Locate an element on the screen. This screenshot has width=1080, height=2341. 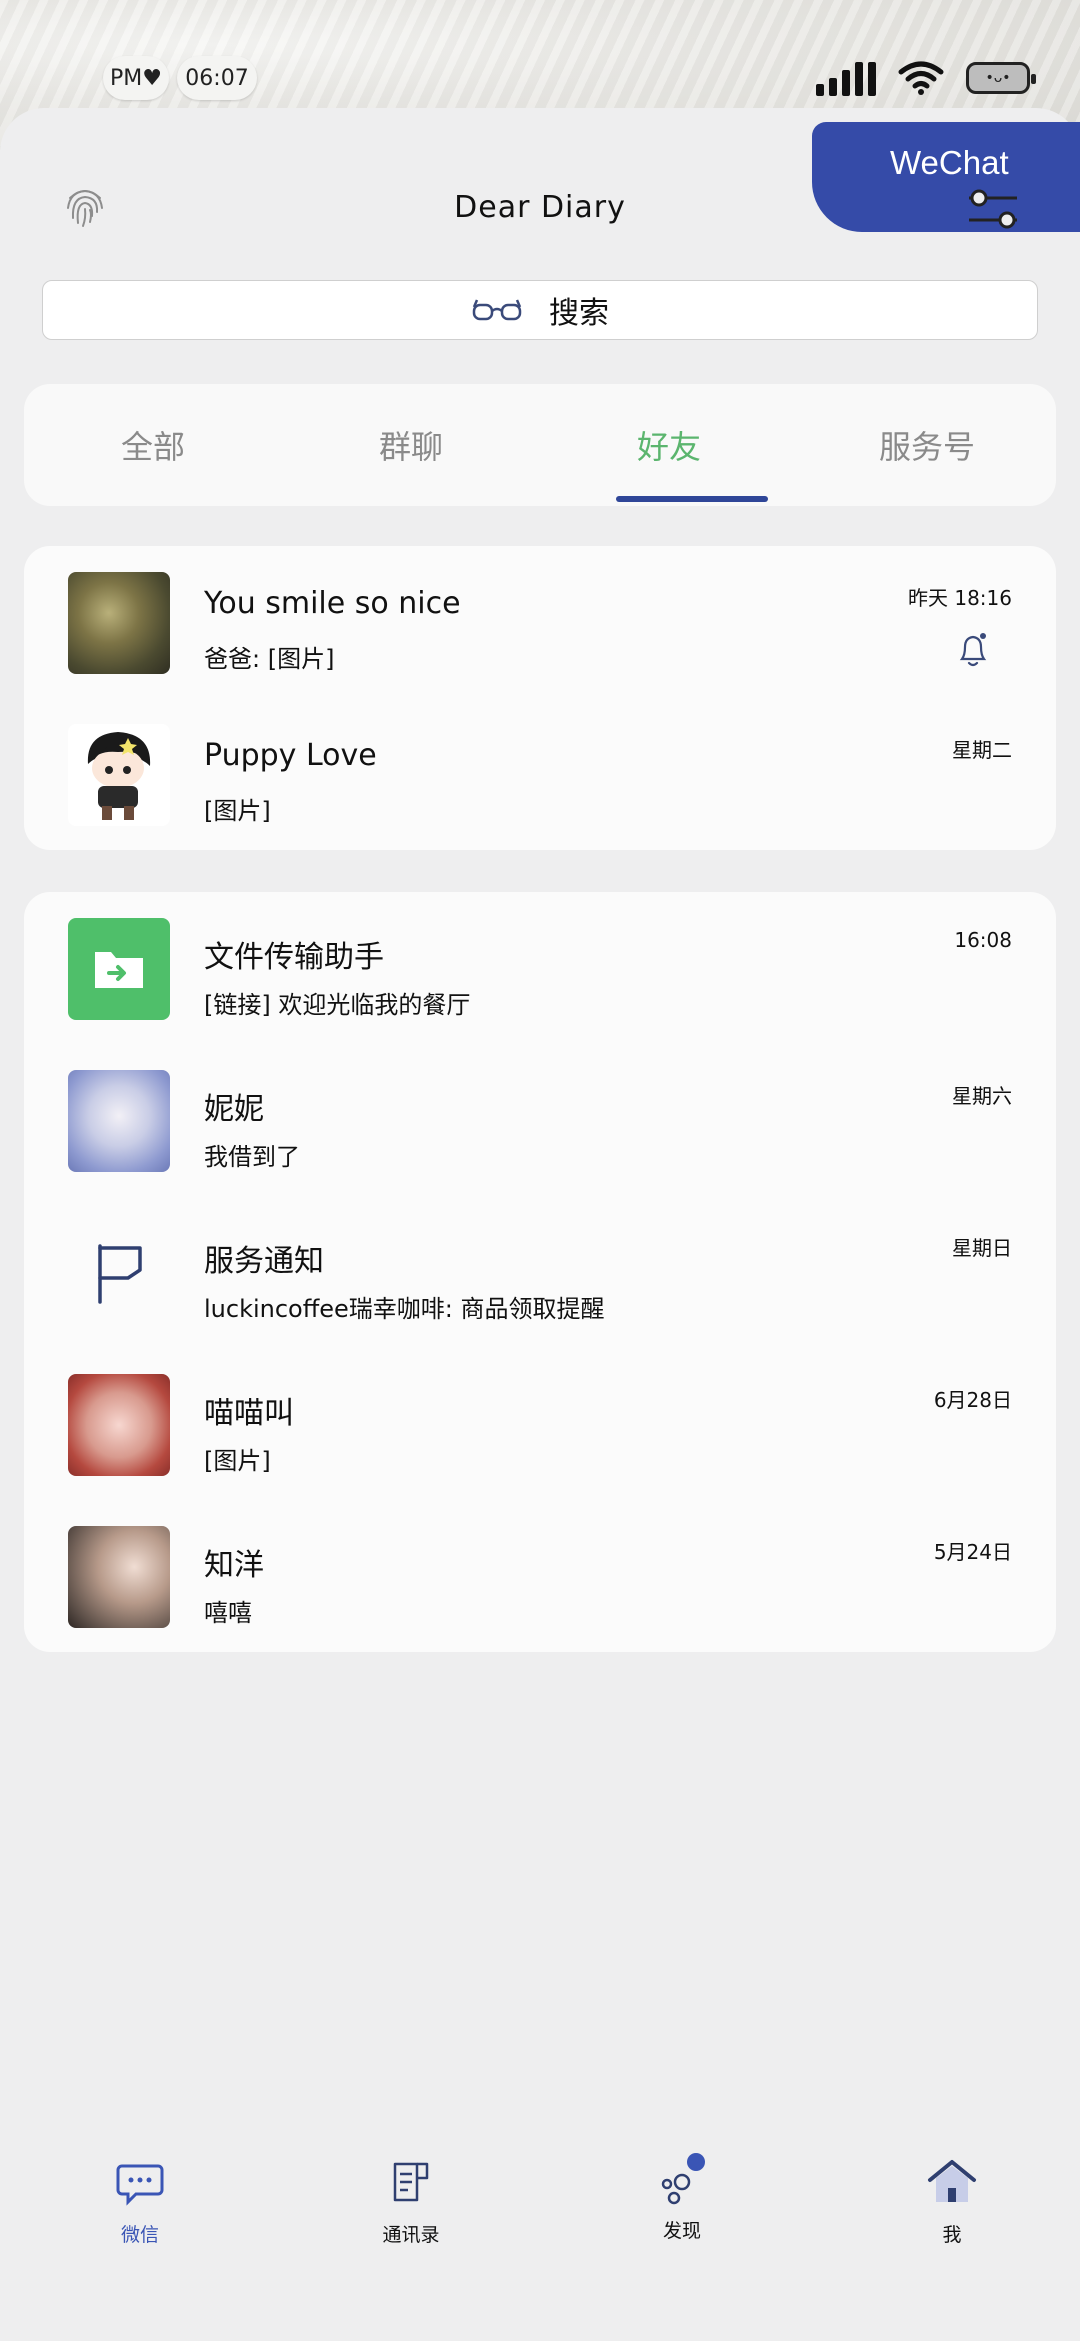
flag-icon is located at coordinates (120, 1274).